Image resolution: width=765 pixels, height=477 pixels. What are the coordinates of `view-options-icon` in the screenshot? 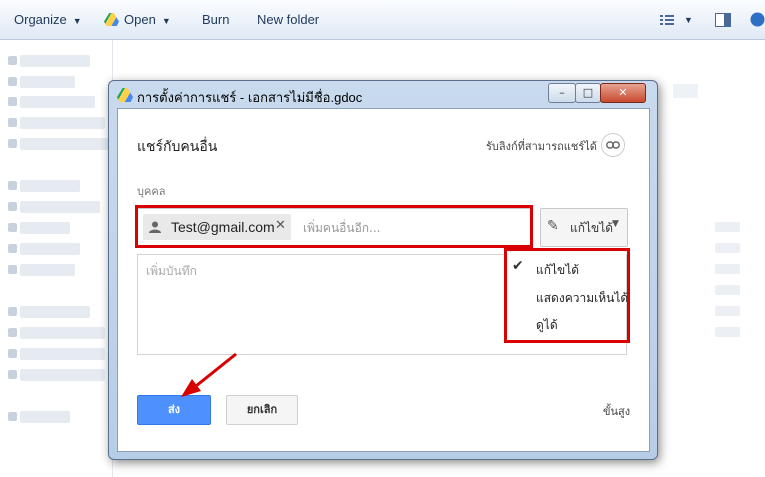 It's located at (667, 20).